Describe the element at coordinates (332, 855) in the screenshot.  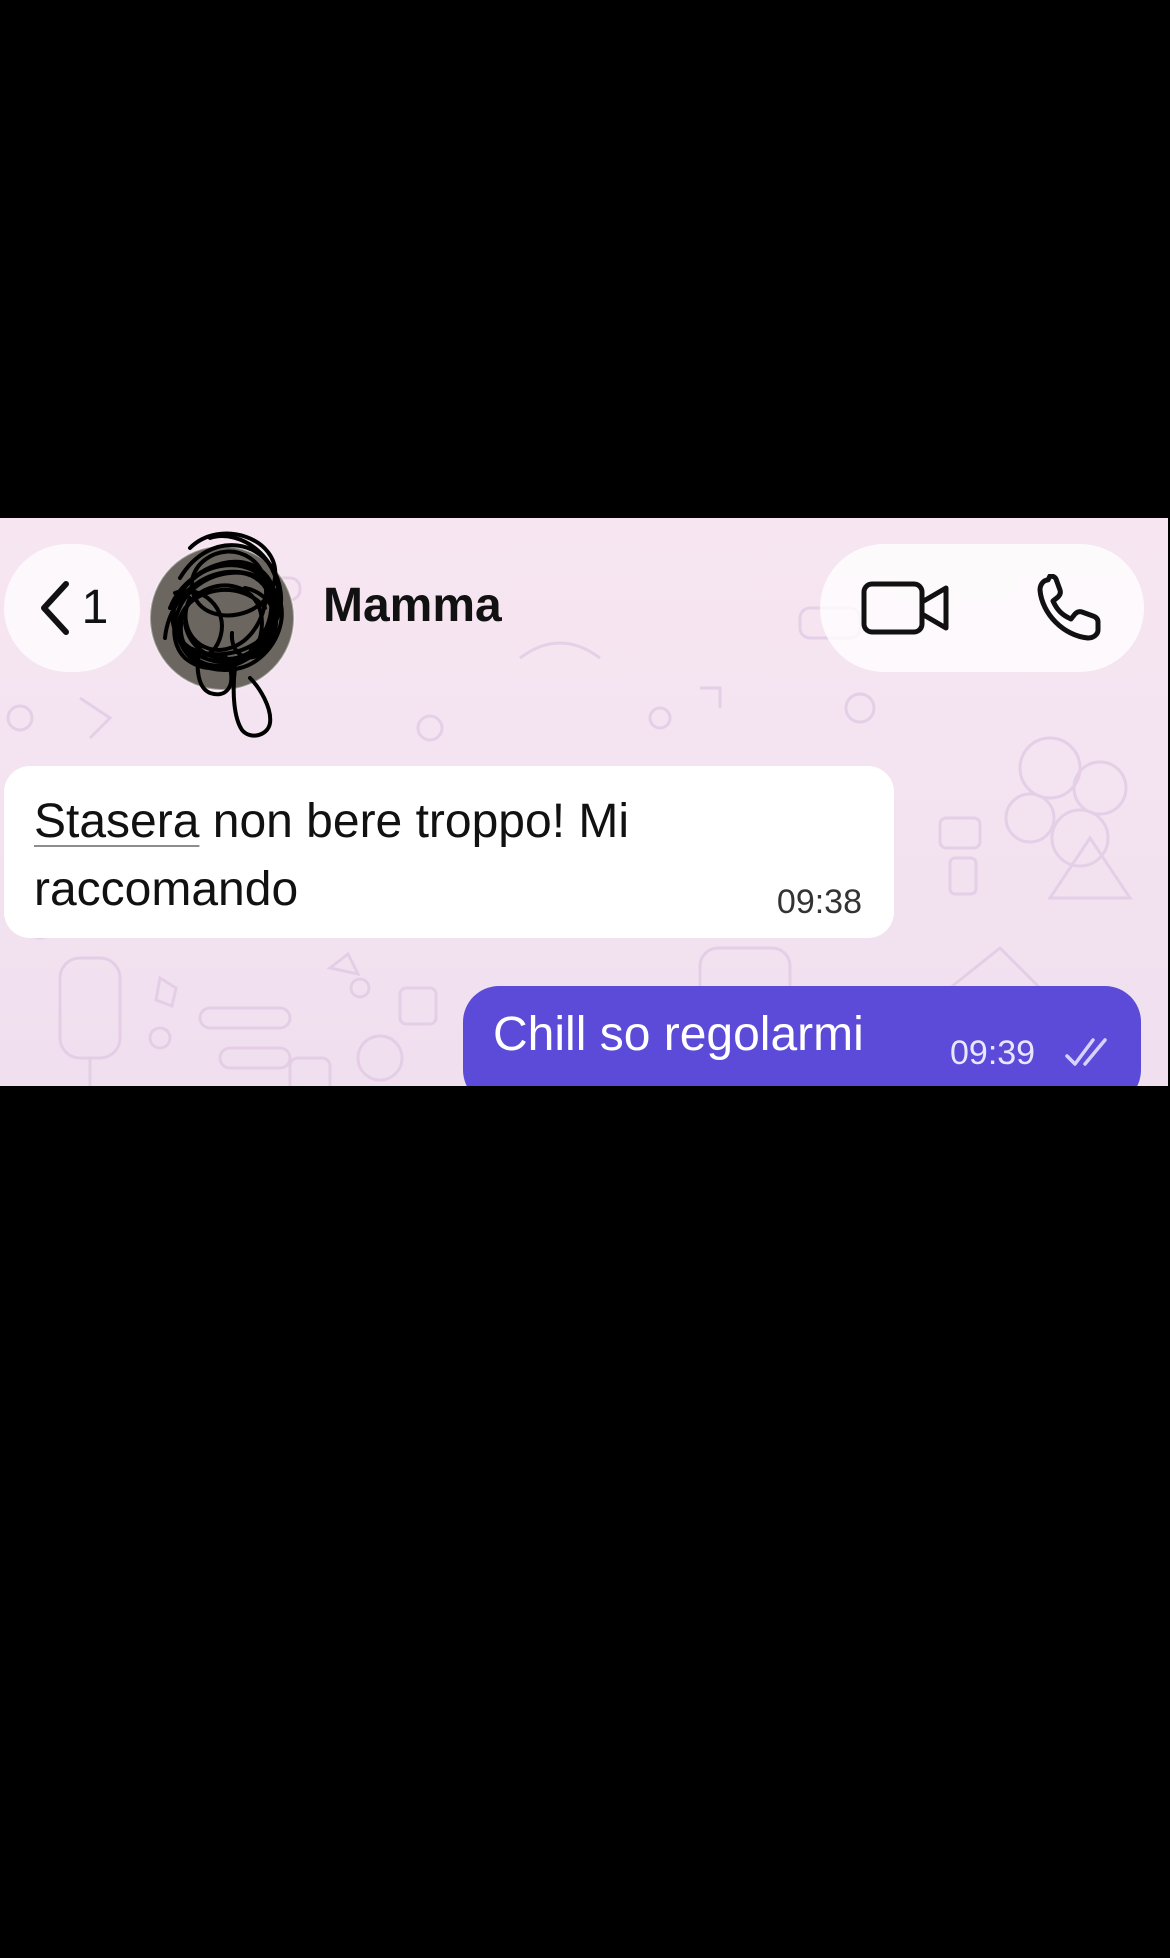
I see `incoming-message-text: Stasera non bere troppo! Mi raccomando` at that location.